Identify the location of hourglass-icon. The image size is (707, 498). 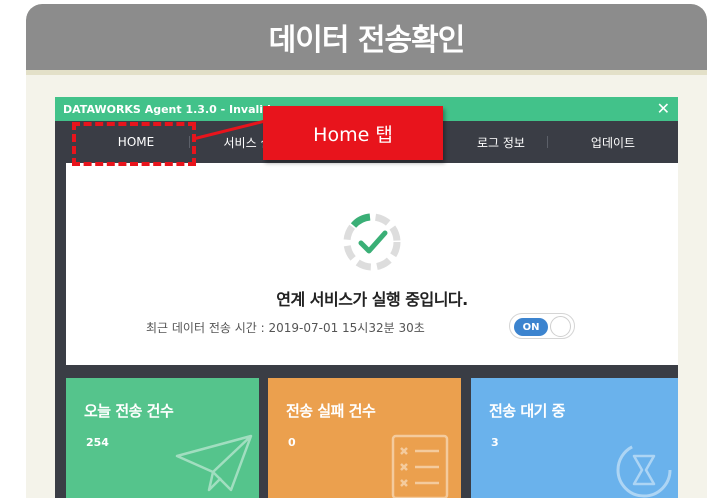
(644, 470).